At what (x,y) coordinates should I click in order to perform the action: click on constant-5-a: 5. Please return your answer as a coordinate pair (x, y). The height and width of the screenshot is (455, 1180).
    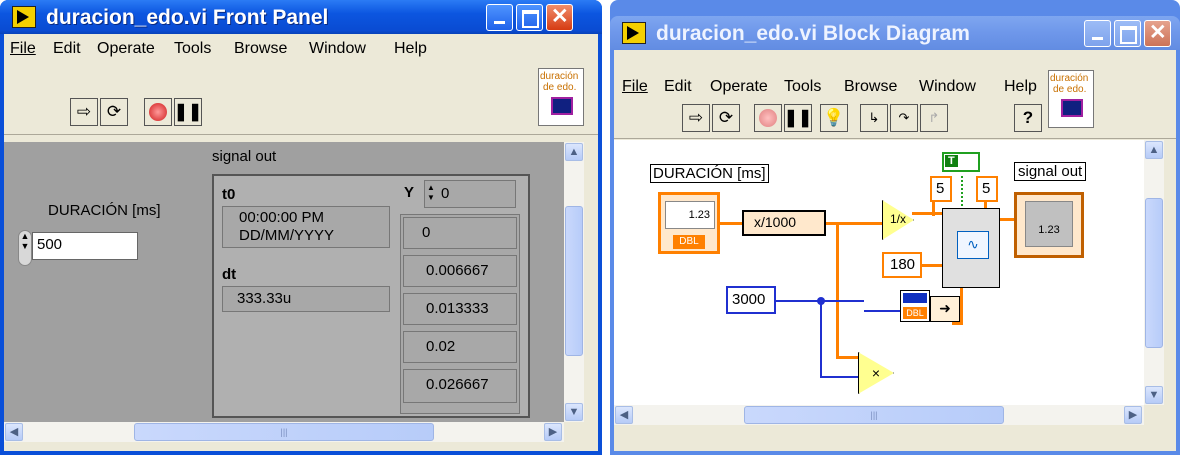
    Looking at the image, I should click on (941, 189).